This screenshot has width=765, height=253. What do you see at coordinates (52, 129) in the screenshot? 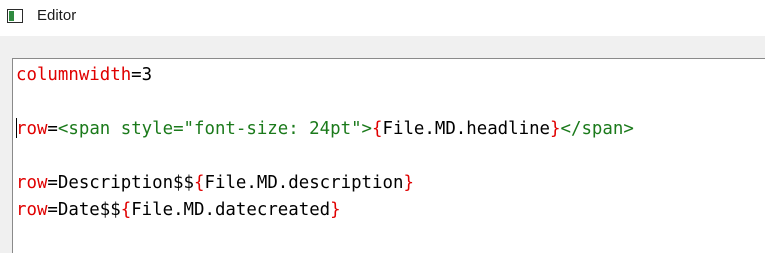
I see `code-token-txt: =` at bounding box center [52, 129].